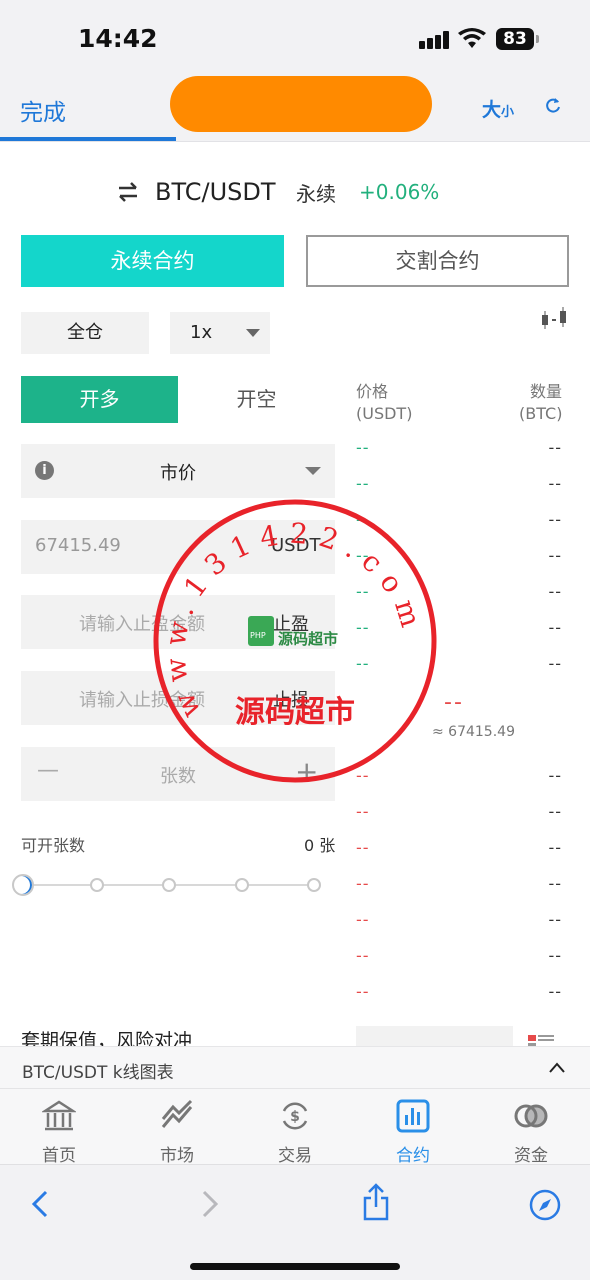 The image size is (590, 1280). I want to click on candlestick-chart-icon, so click(555, 318).